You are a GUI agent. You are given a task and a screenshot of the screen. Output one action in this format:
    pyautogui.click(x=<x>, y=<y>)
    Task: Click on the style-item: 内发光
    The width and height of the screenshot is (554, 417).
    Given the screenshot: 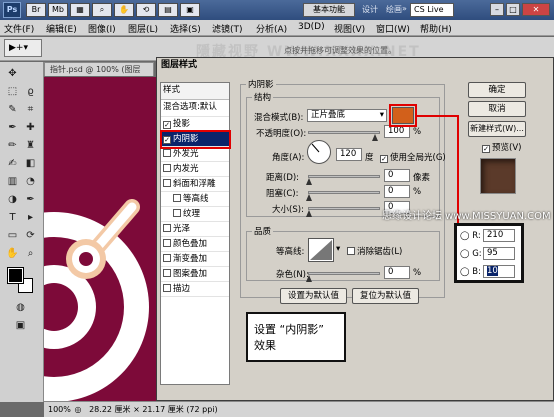 What is the action you would take?
    pyautogui.click(x=195, y=169)
    